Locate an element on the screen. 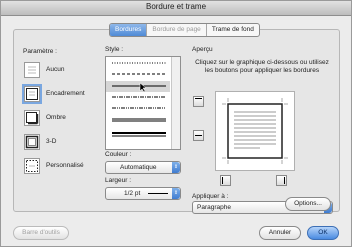 This screenshot has width=352, height=247. right-border-toggle is located at coordinates (281, 180).